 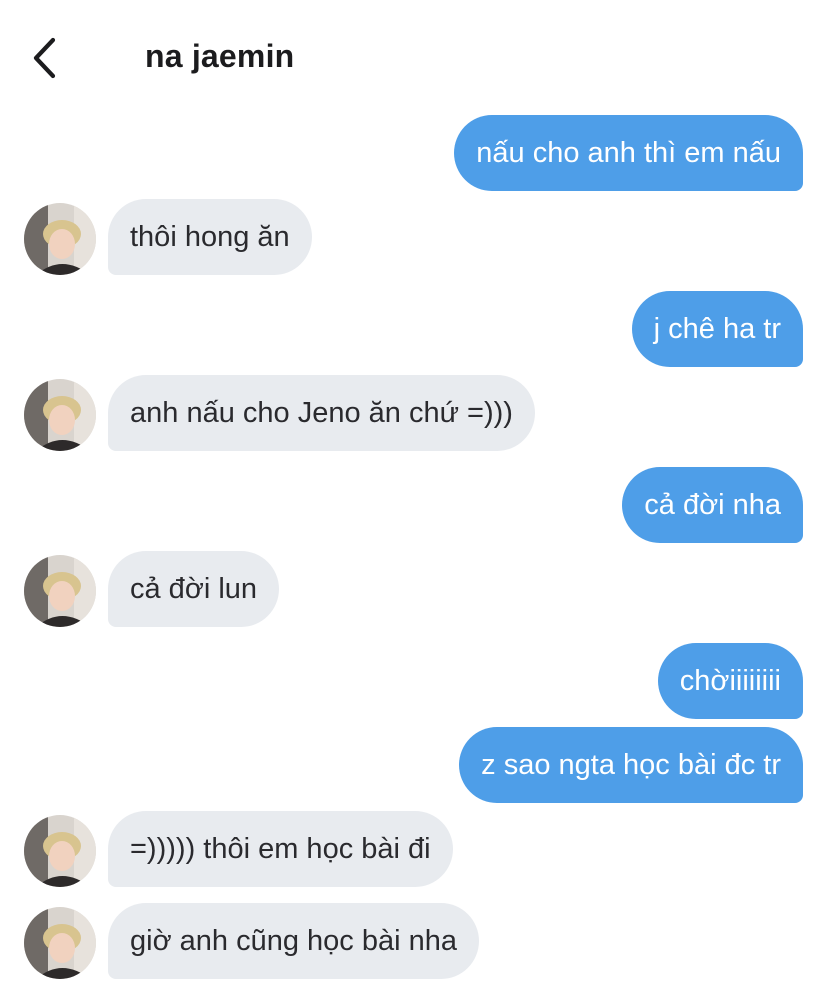 I want to click on received-message: anh nấu cho Jeno ăn chứ =))), so click(x=321, y=413).